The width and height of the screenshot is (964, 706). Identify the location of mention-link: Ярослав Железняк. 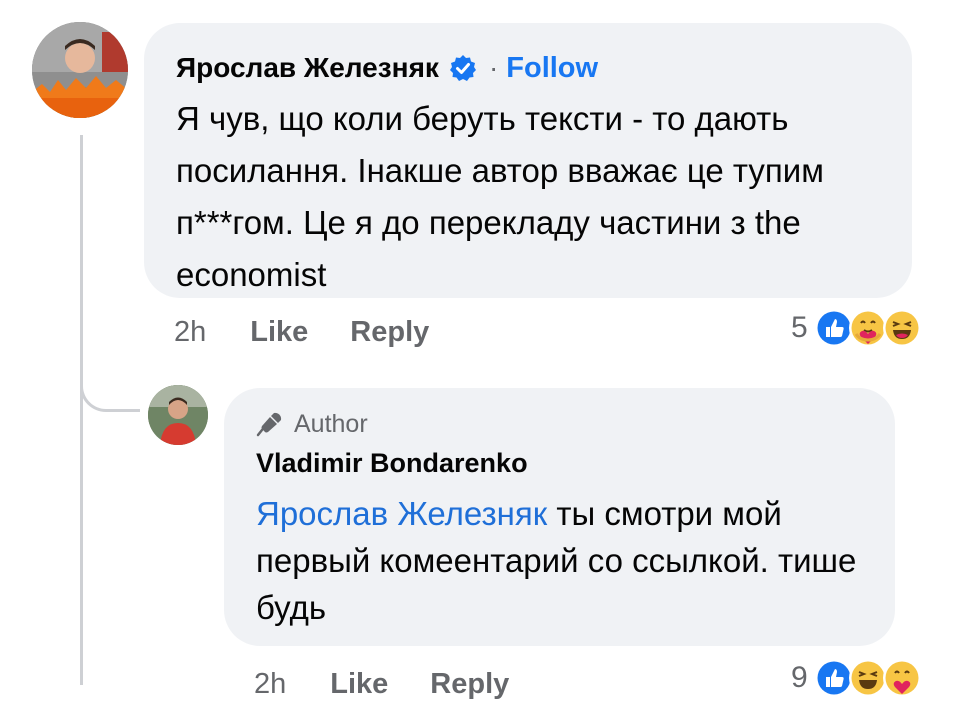
(401, 513).